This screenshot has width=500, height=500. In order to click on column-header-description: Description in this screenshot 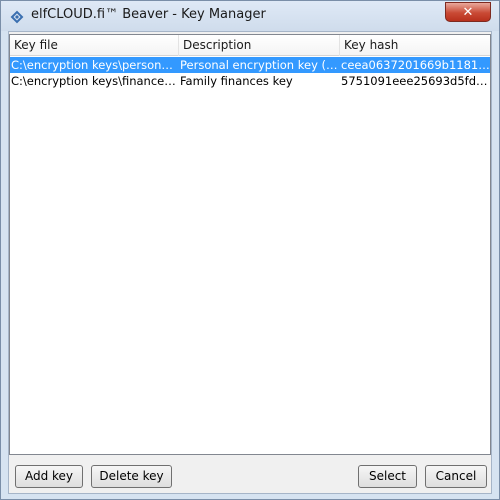, I will do `click(259, 45)`.